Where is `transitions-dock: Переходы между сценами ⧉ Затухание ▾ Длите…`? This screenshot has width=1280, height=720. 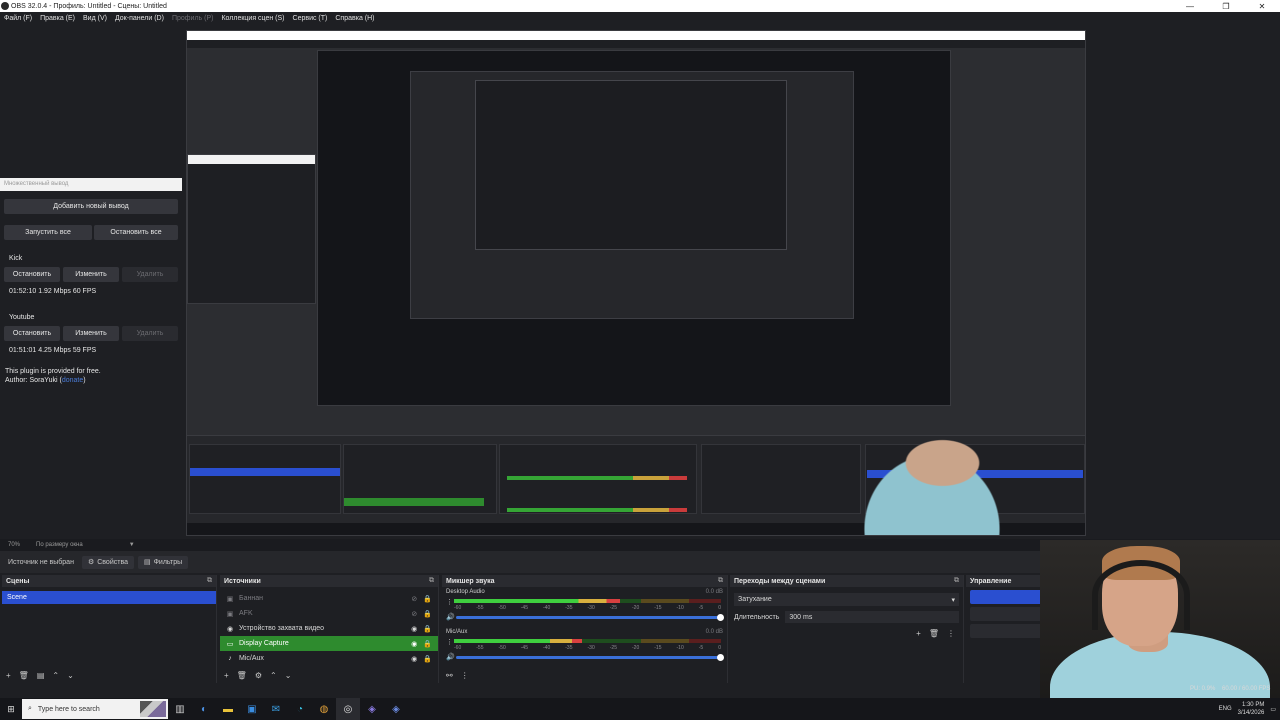
transitions-dock: Переходы между сценами ⧉ Затухание ▾ Длите… is located at coordinates (847, 629).